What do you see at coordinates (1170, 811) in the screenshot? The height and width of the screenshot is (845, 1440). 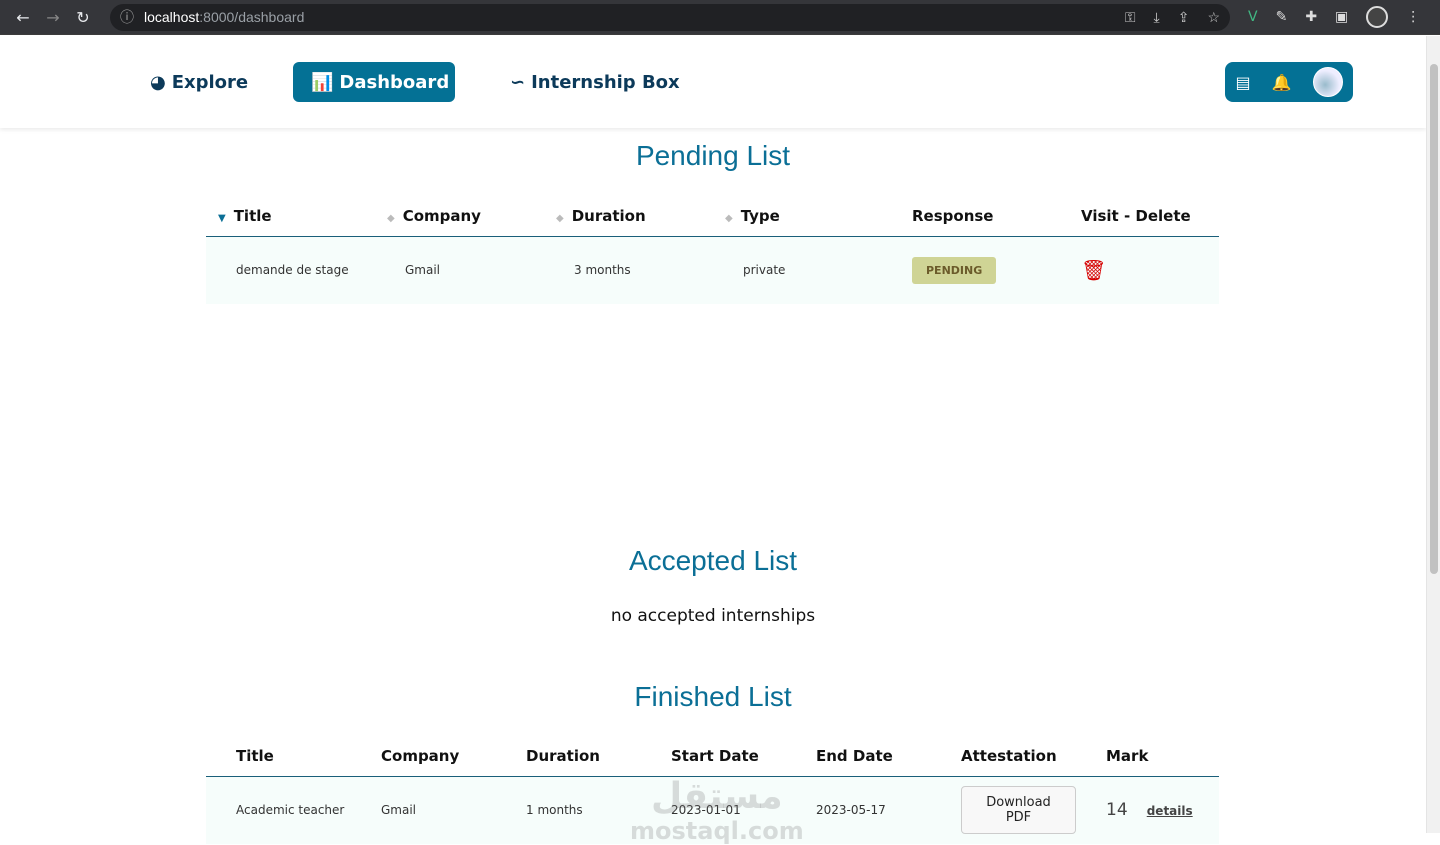 I see `details-link: details` at bounding box center [1170, 811].